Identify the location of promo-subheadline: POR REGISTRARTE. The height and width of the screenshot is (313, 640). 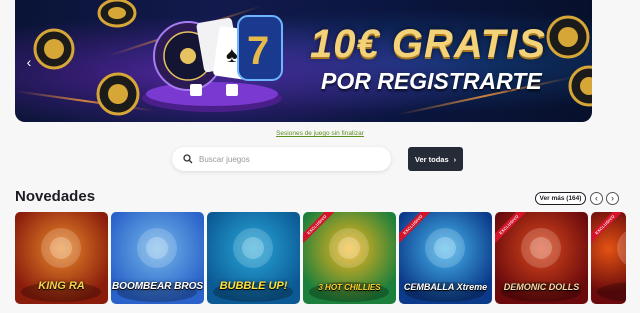
(431, 81).